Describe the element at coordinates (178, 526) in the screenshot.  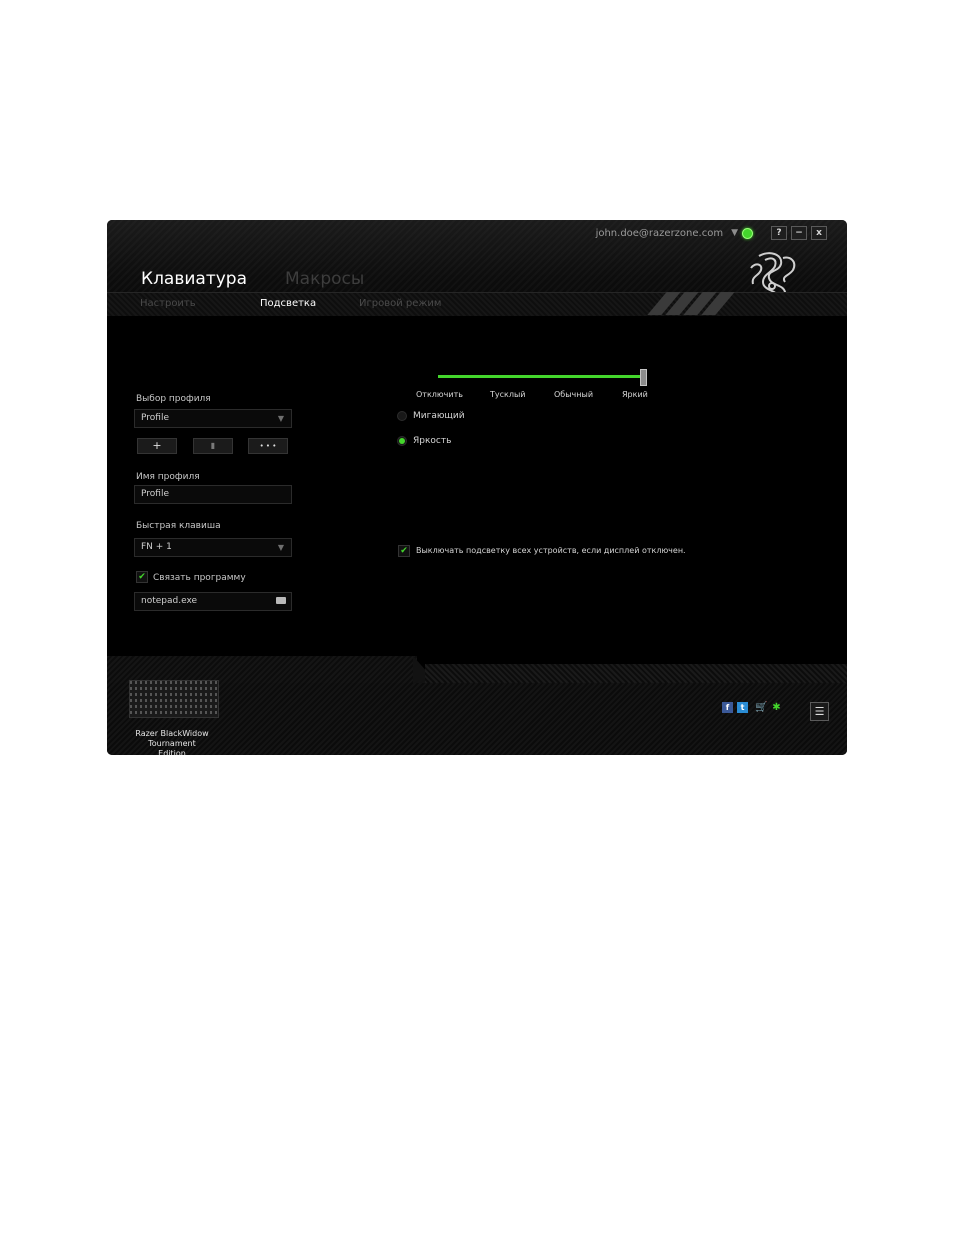
I see `hotkey-label: Быстрая клавиша` at that location.